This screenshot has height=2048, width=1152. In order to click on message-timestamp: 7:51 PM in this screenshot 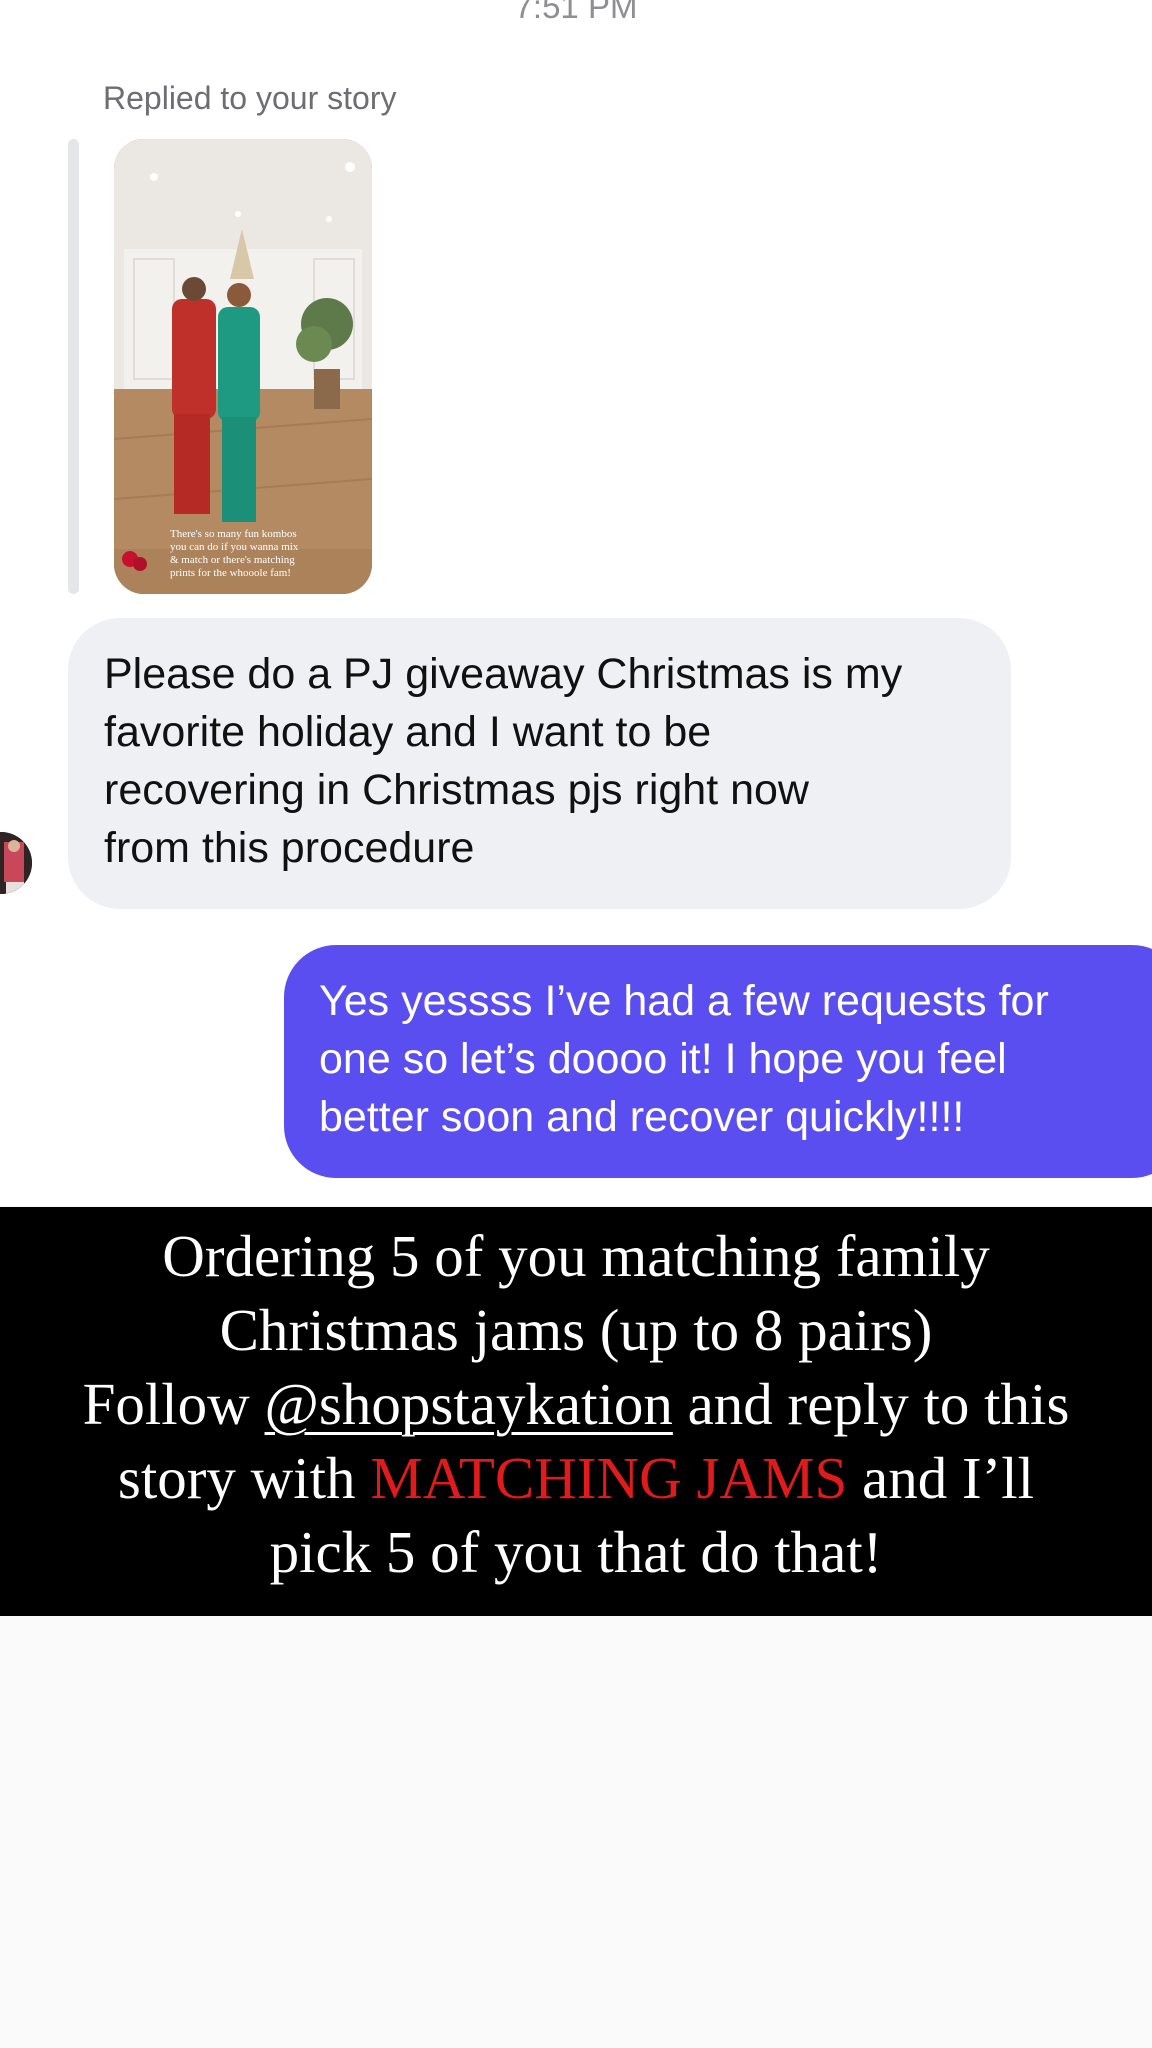, I will do `click(576, 12)`.